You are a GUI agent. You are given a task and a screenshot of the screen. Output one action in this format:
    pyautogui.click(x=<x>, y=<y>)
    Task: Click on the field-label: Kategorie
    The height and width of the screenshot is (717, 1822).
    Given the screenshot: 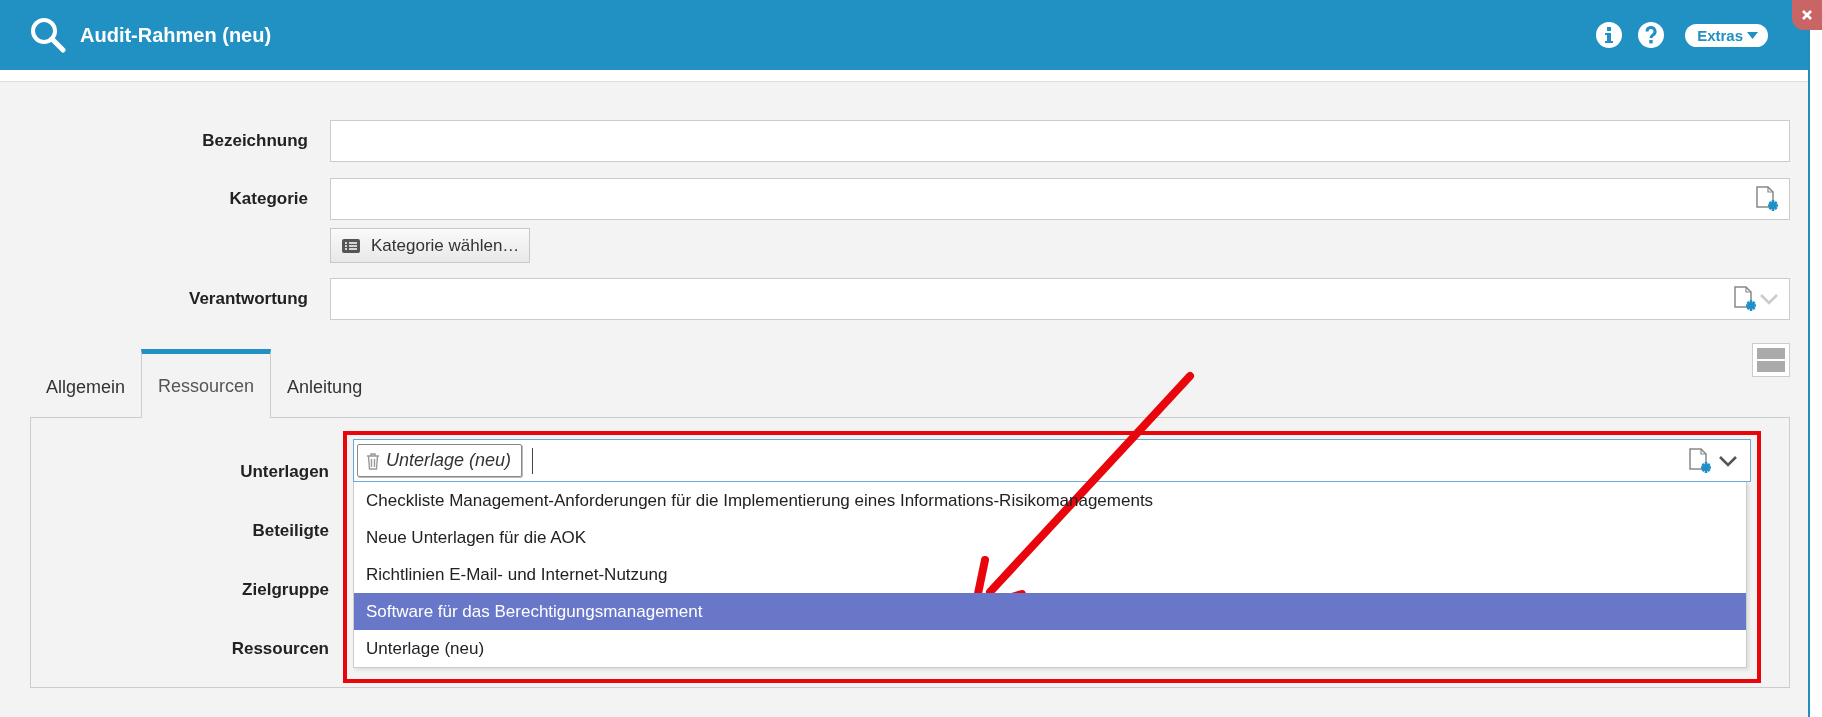 What is the action you would take?
    pyautogui.click(x=268, y=199)
    